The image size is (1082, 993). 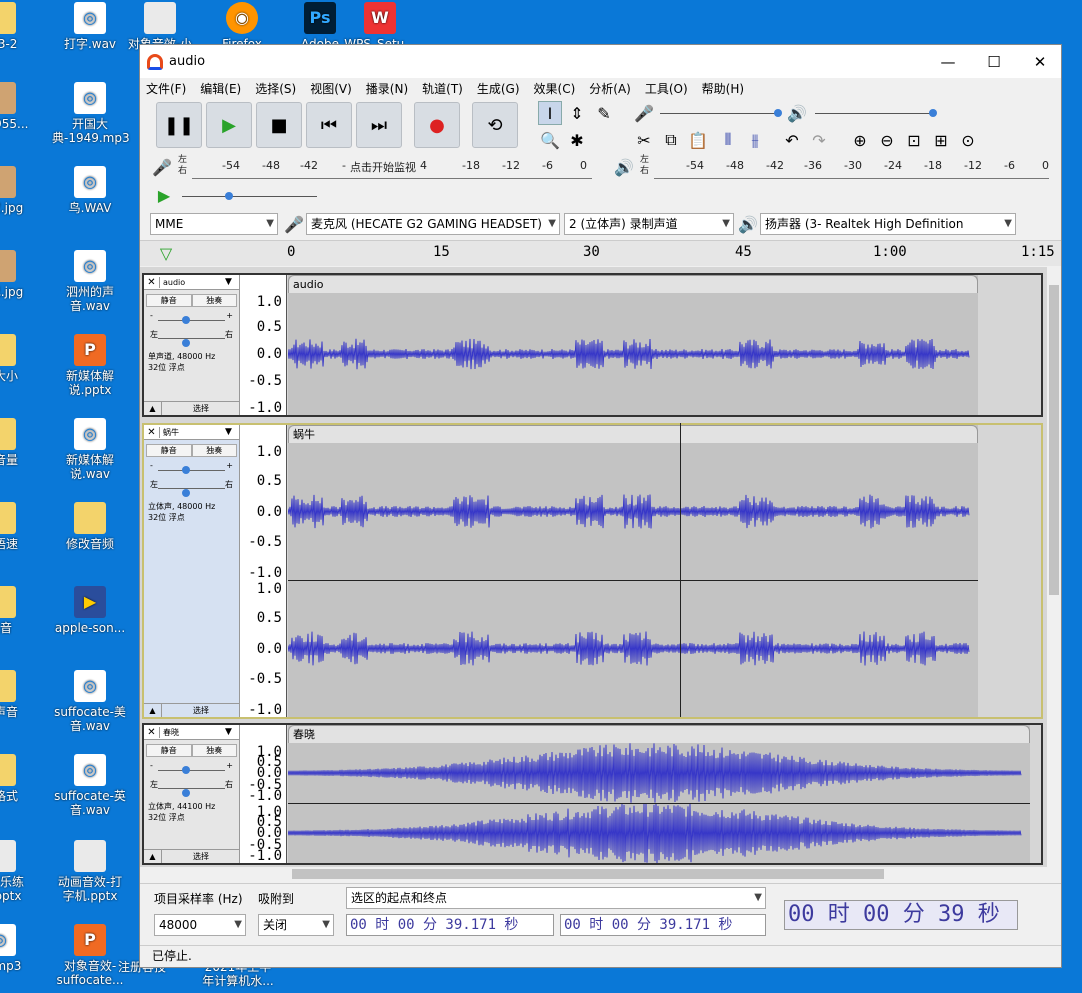 What do you see at coordinates (498, 88) in the screenshot?
I see `menu-item: 生成(G)` at bounding box center [498, 88].